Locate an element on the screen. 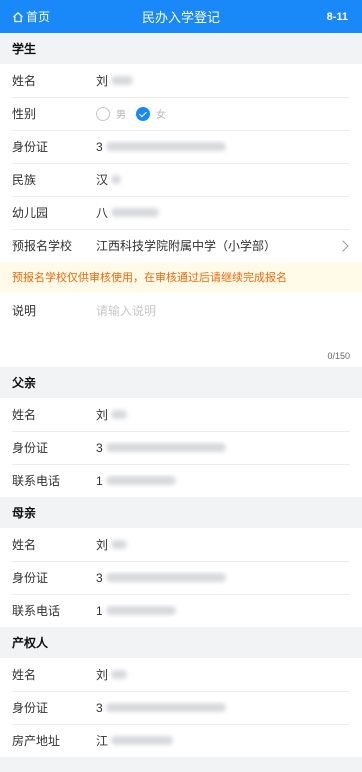  owner-id-field: 身份证 3 is located at coordinates (181, 707).